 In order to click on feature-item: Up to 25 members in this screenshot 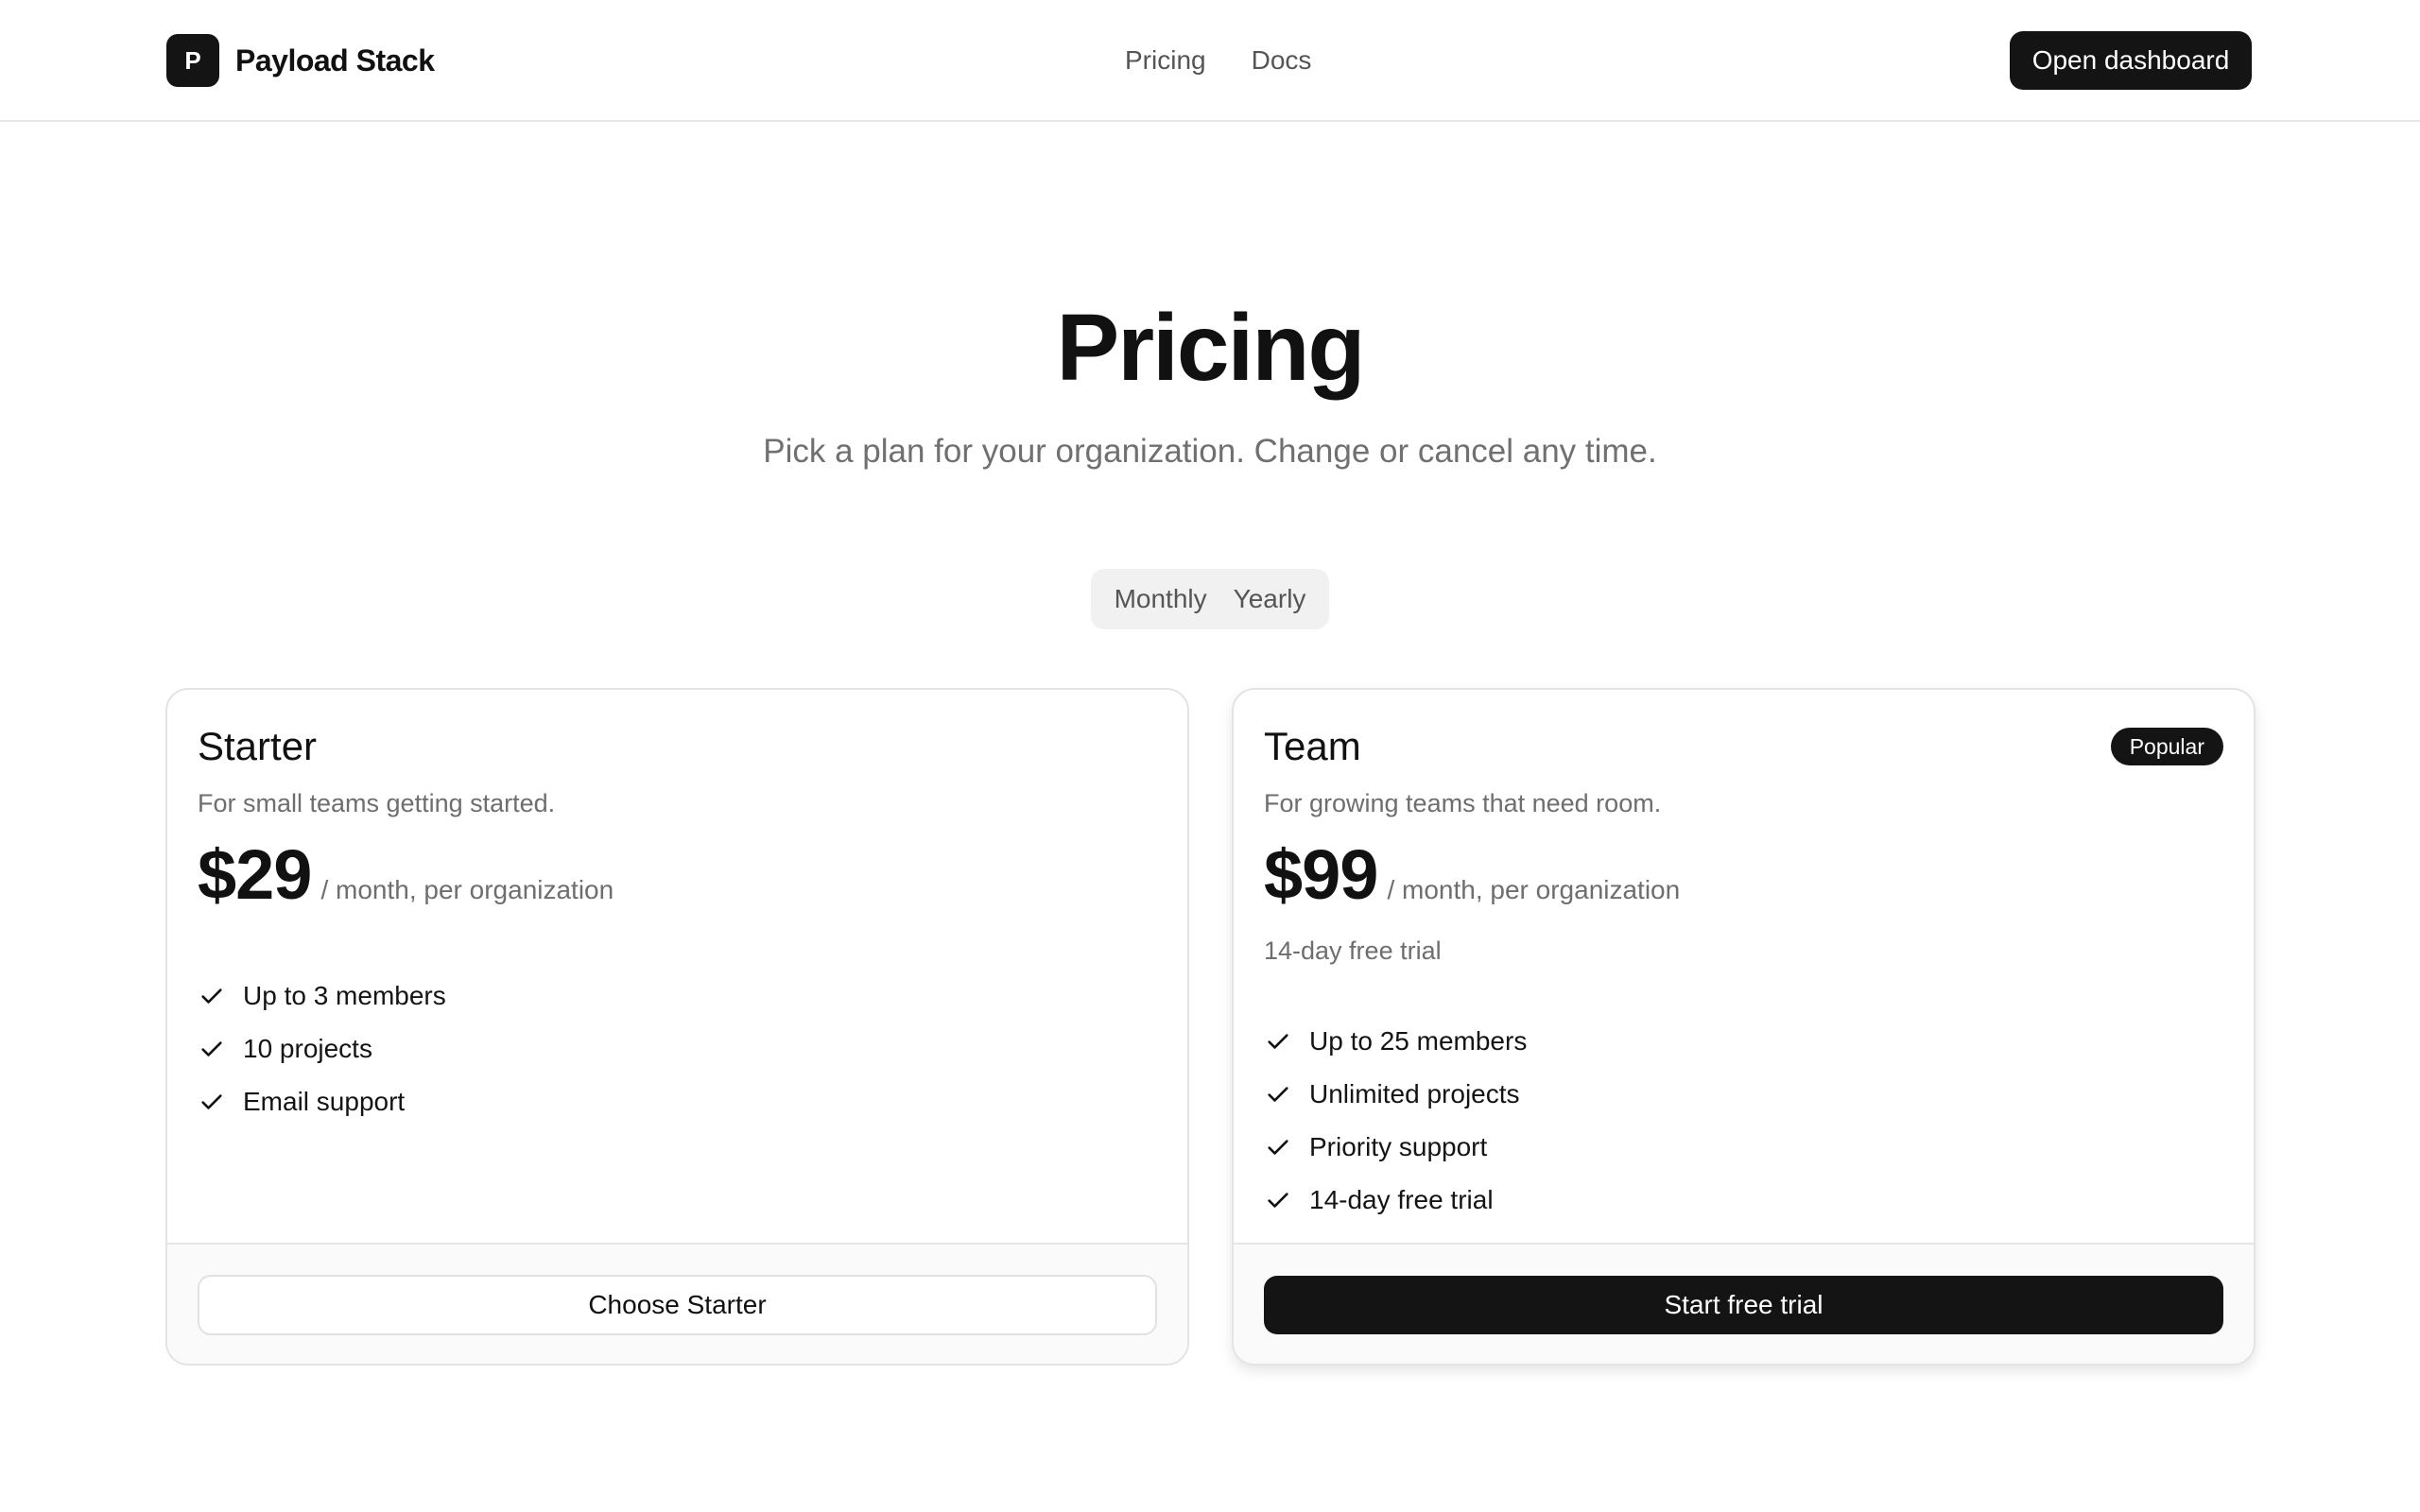, I will do `click(1395, 1041)`.